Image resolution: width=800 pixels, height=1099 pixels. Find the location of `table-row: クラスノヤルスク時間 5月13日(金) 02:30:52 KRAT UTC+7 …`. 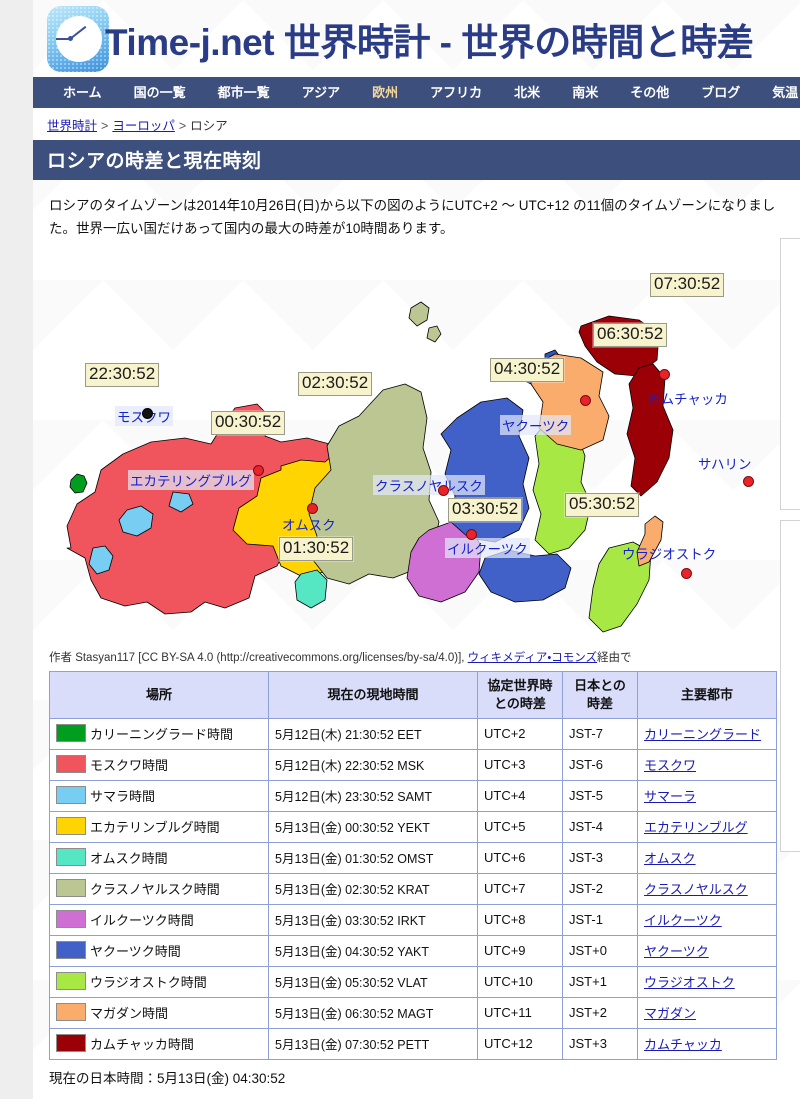

table-row: クラスノヤルスク時間 5月13日(金) 02:30:52 KRAT UTC+7 … is located at coordinates (413, 888).